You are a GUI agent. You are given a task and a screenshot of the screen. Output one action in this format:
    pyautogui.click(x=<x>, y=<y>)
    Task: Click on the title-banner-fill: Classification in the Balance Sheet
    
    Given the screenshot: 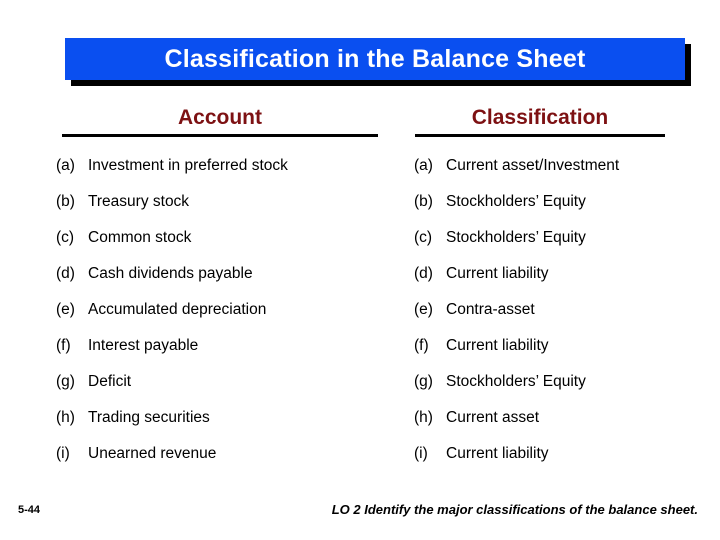 What is the action you would take?
    pyautogui.click(x=375, y=59)
    